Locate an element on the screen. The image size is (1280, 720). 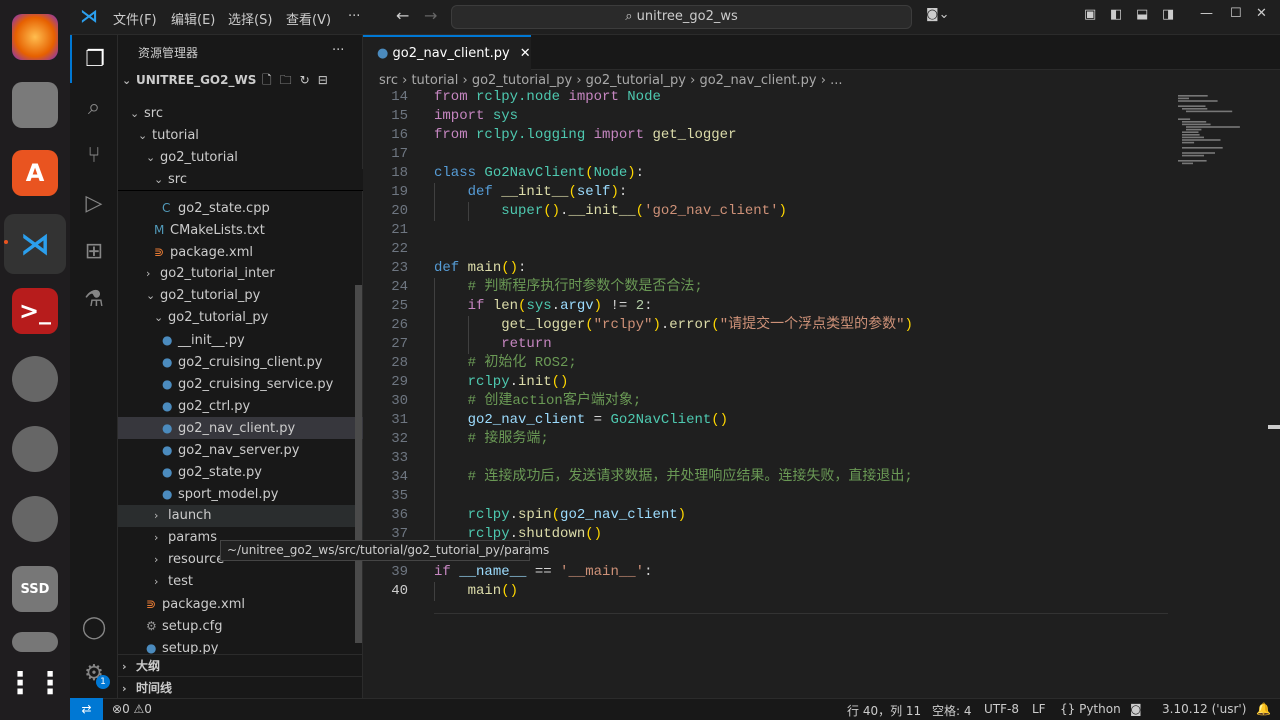
tab-go2-nav-client: ● go2_nav_client.py ✕ is located at coordinates (447, 52).